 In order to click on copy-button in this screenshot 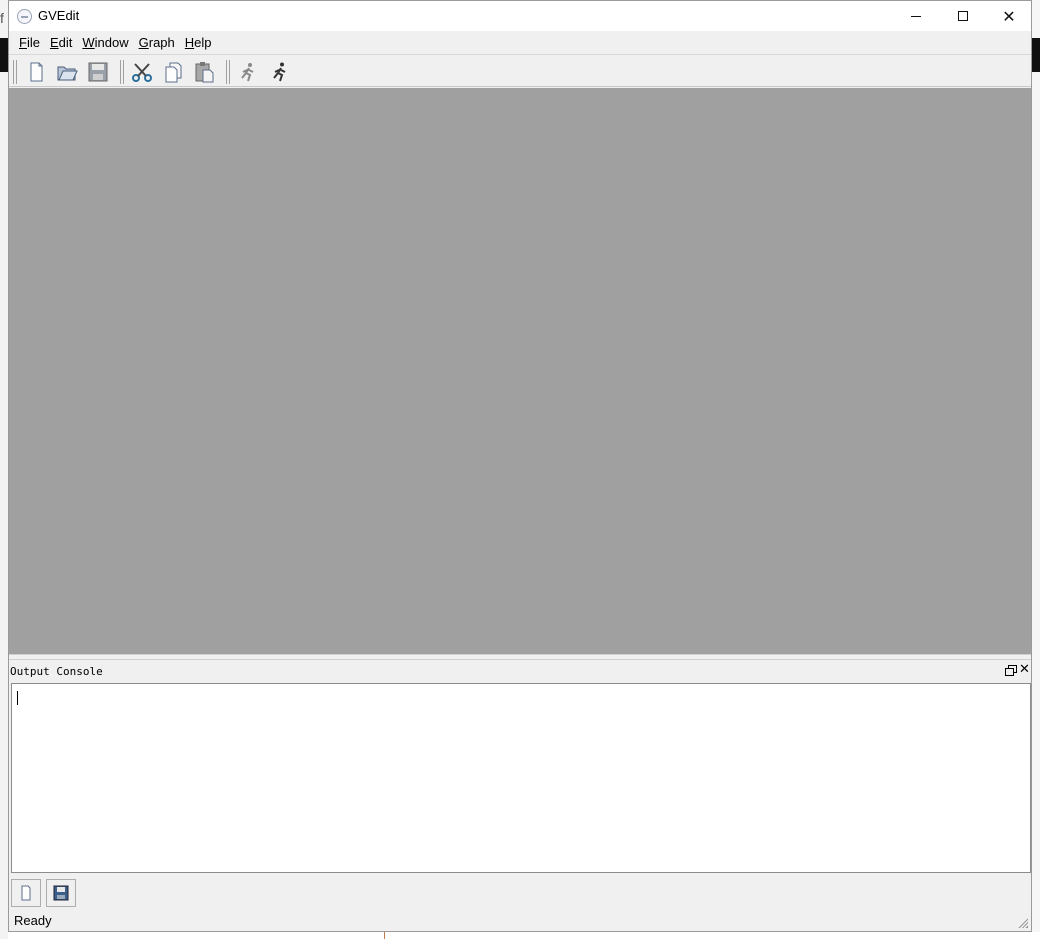, I will do `click(173, 72)`.